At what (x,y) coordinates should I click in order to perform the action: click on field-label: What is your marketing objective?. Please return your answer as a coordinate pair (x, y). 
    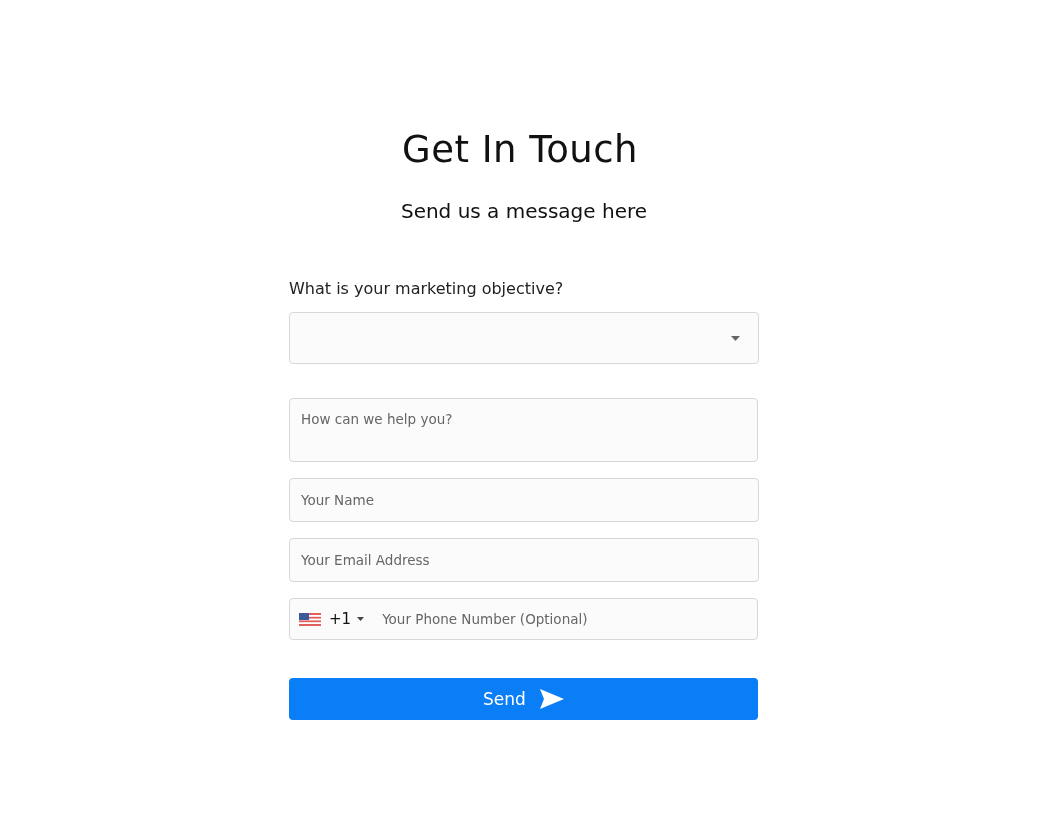
    Looking at the image, I should click on (426, 289).